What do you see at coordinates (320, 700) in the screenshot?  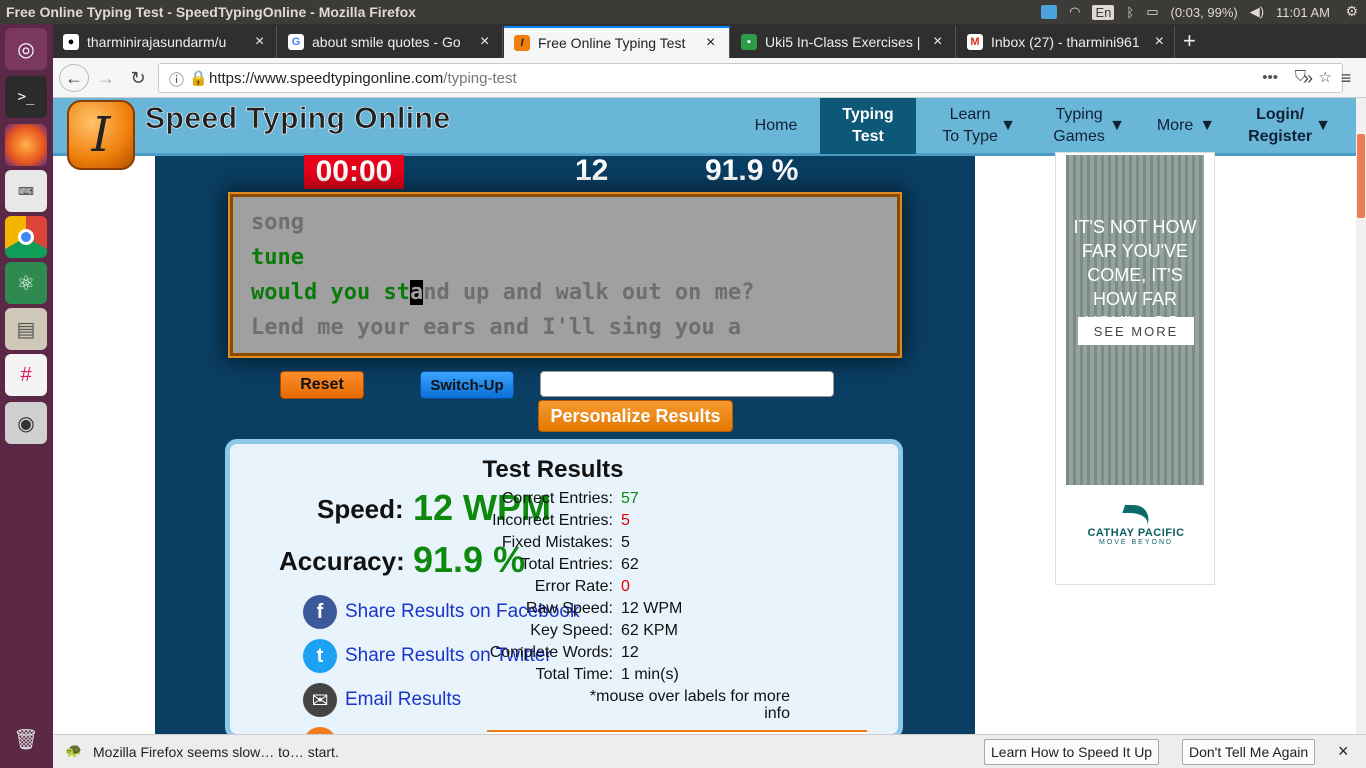 I see `email-icon: ✉` at bounding box center [320, 700].